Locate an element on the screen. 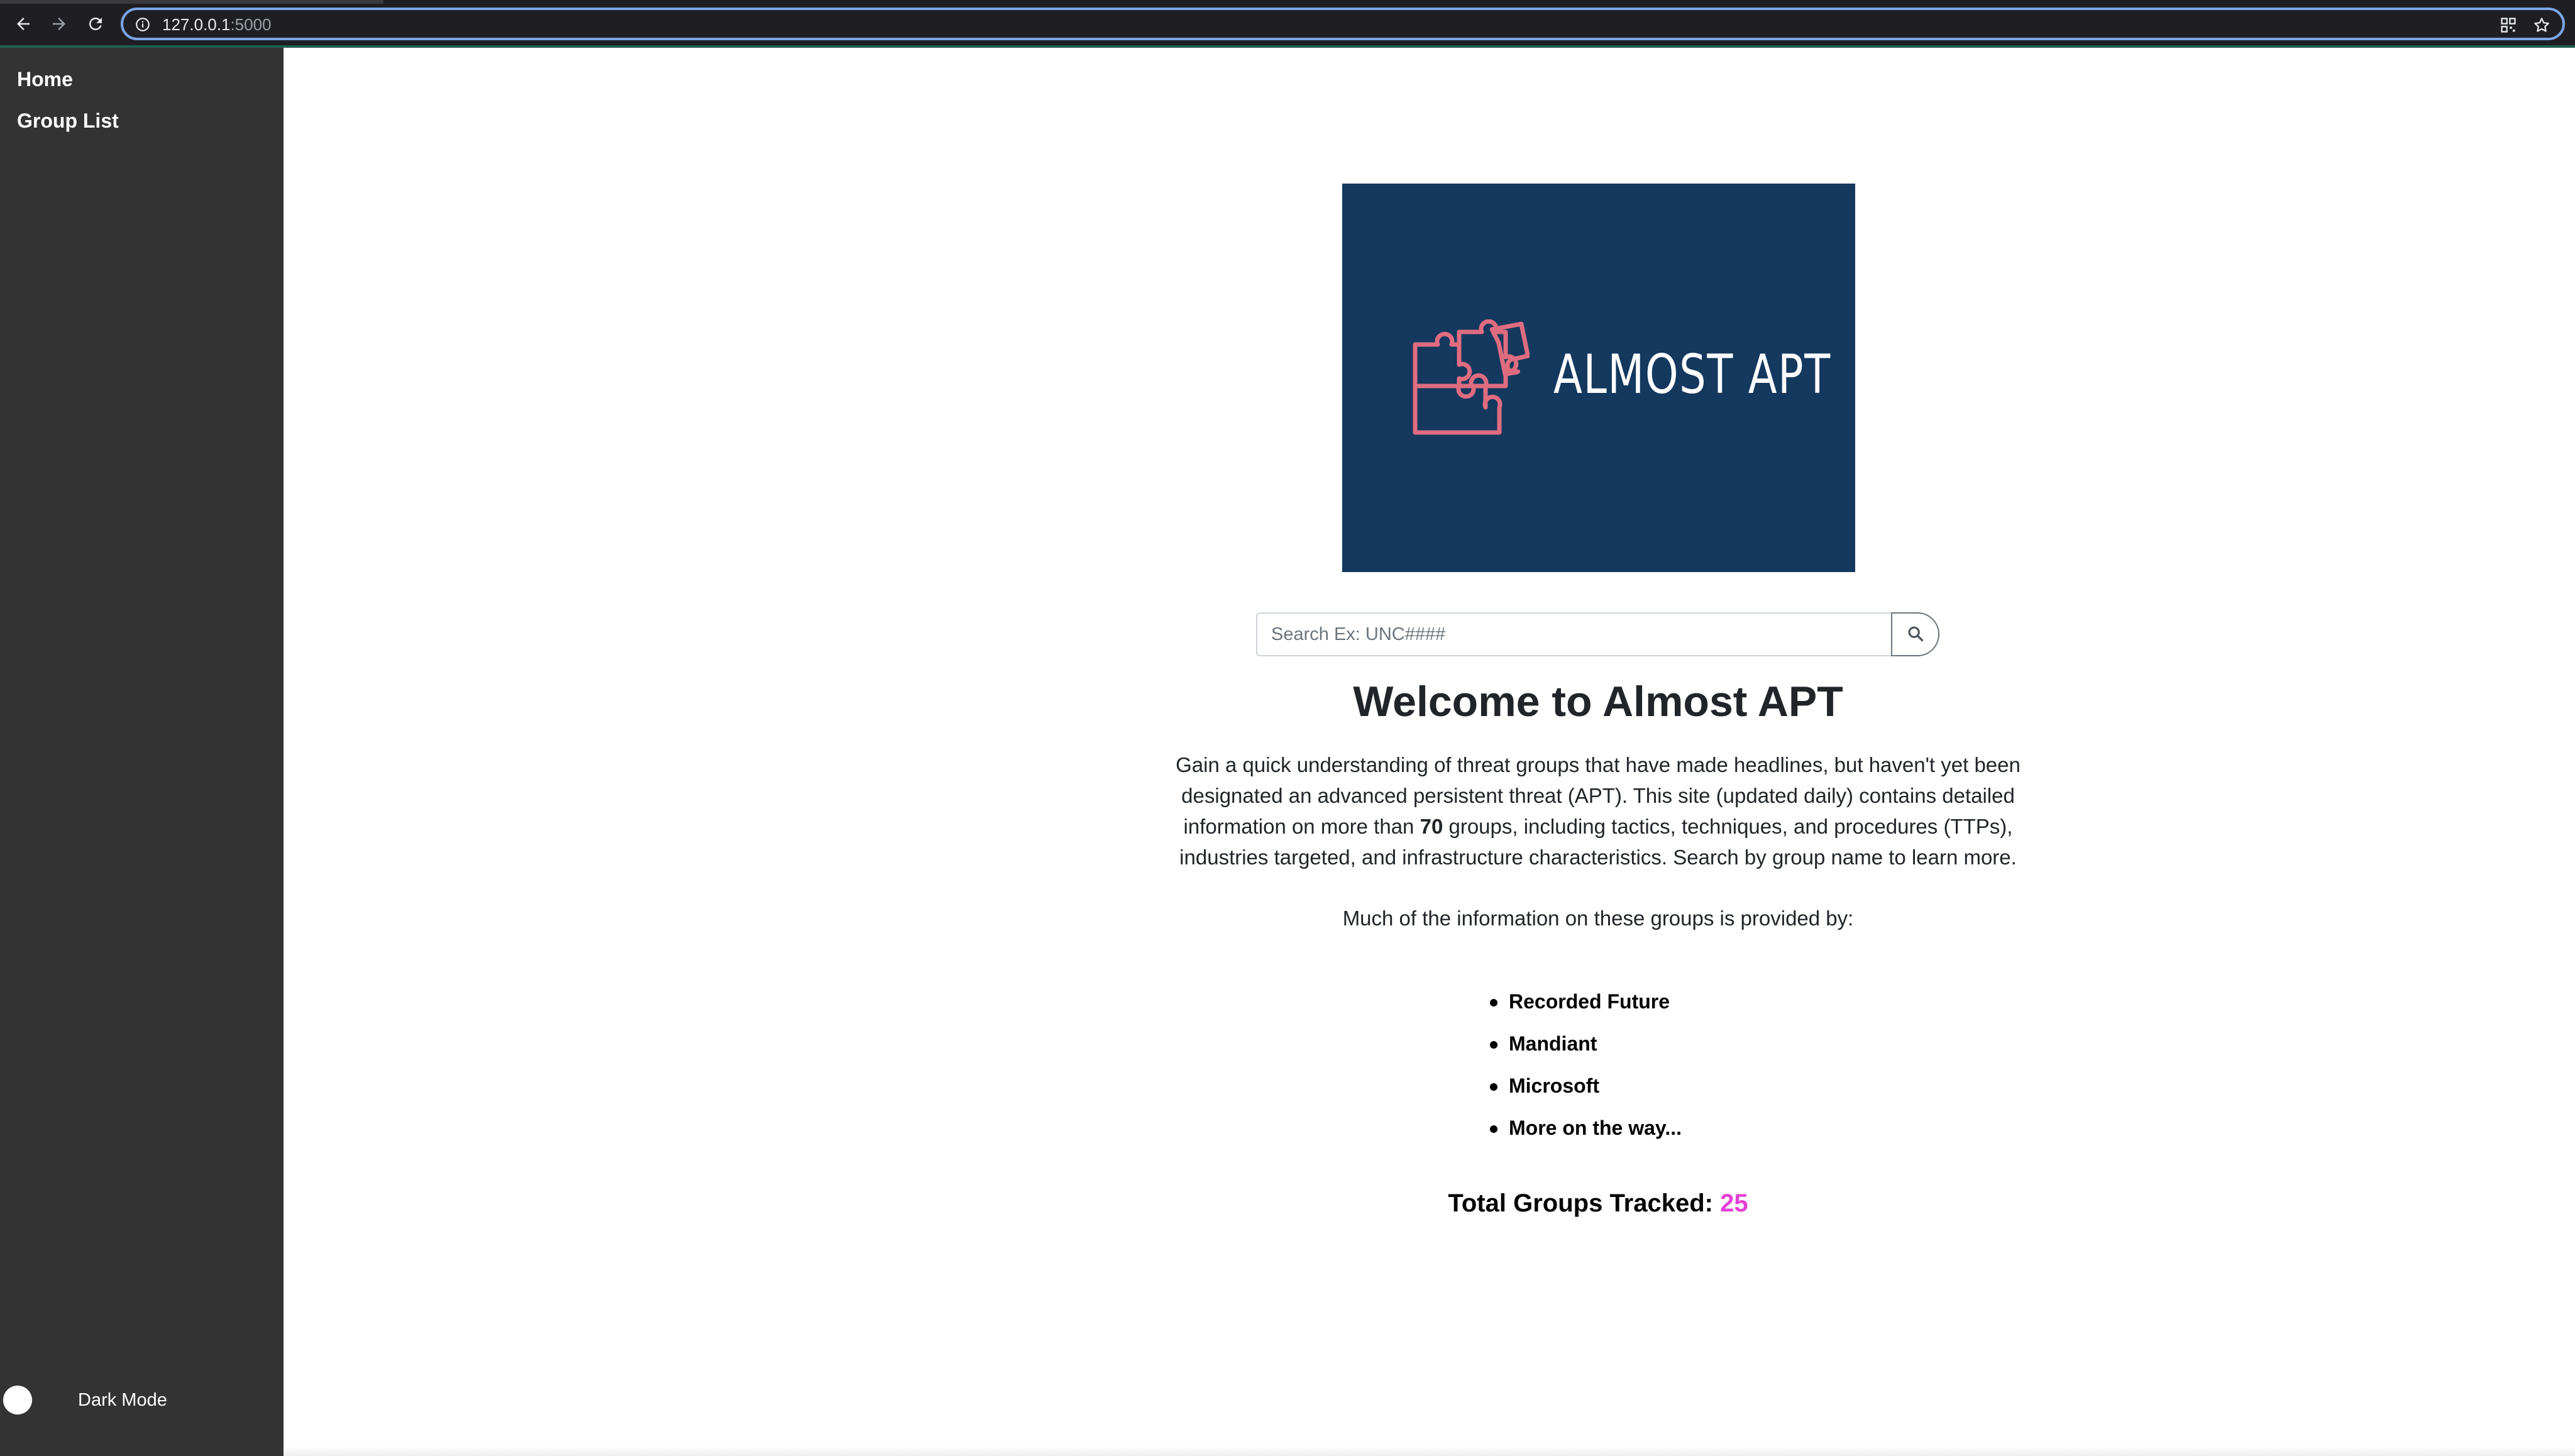 Image resolution: width=2575 pixels, height=1456 pixels. address-bar: 127.0.0.1:5000 is located at coordinates (1343, 24).